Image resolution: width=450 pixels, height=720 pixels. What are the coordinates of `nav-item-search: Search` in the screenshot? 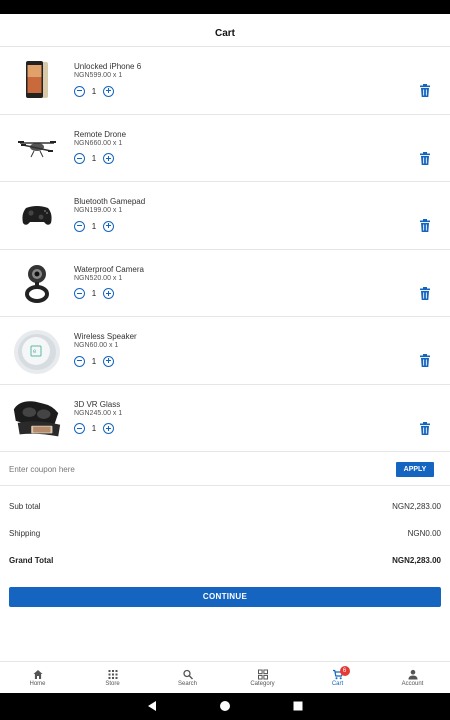 It's located at (187, 677).